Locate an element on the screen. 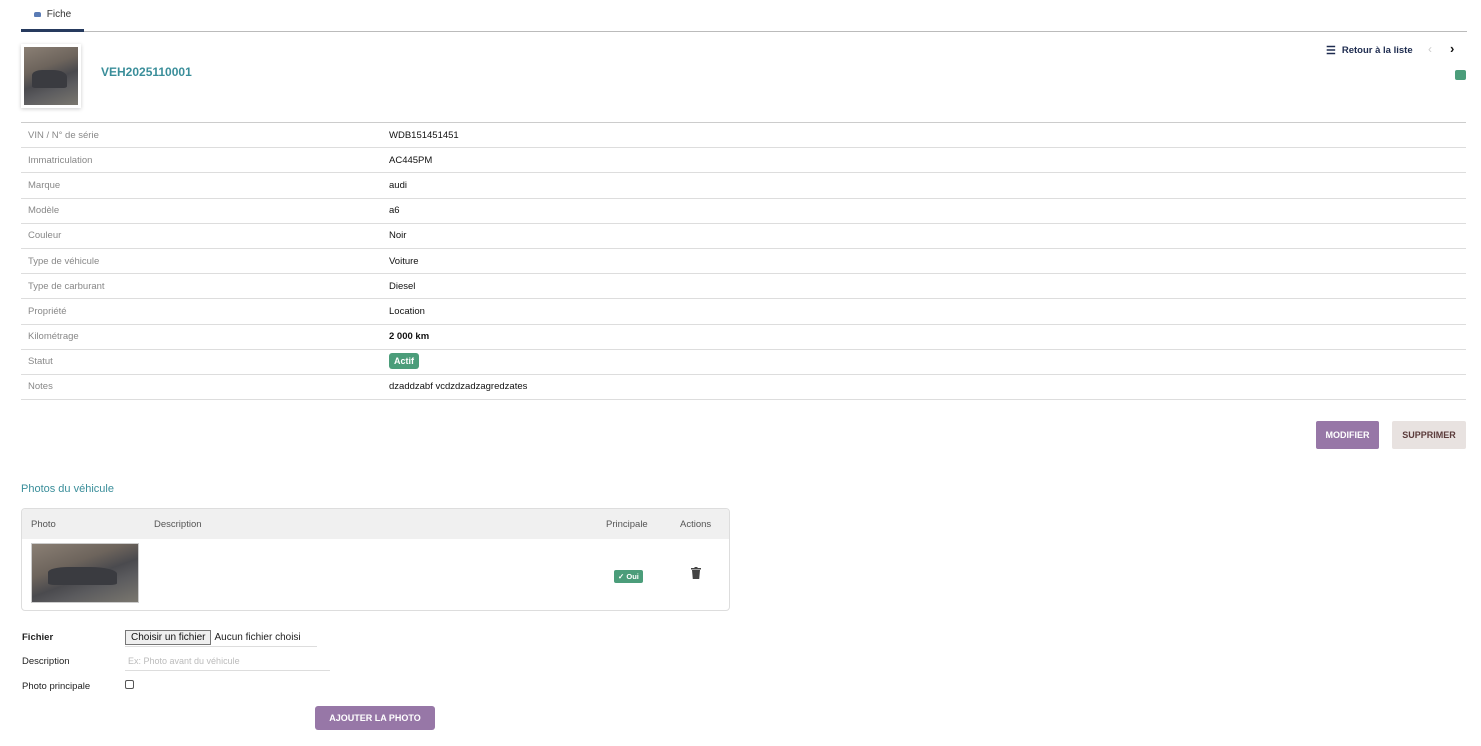  car-icon is located at coordinates (37, 14).